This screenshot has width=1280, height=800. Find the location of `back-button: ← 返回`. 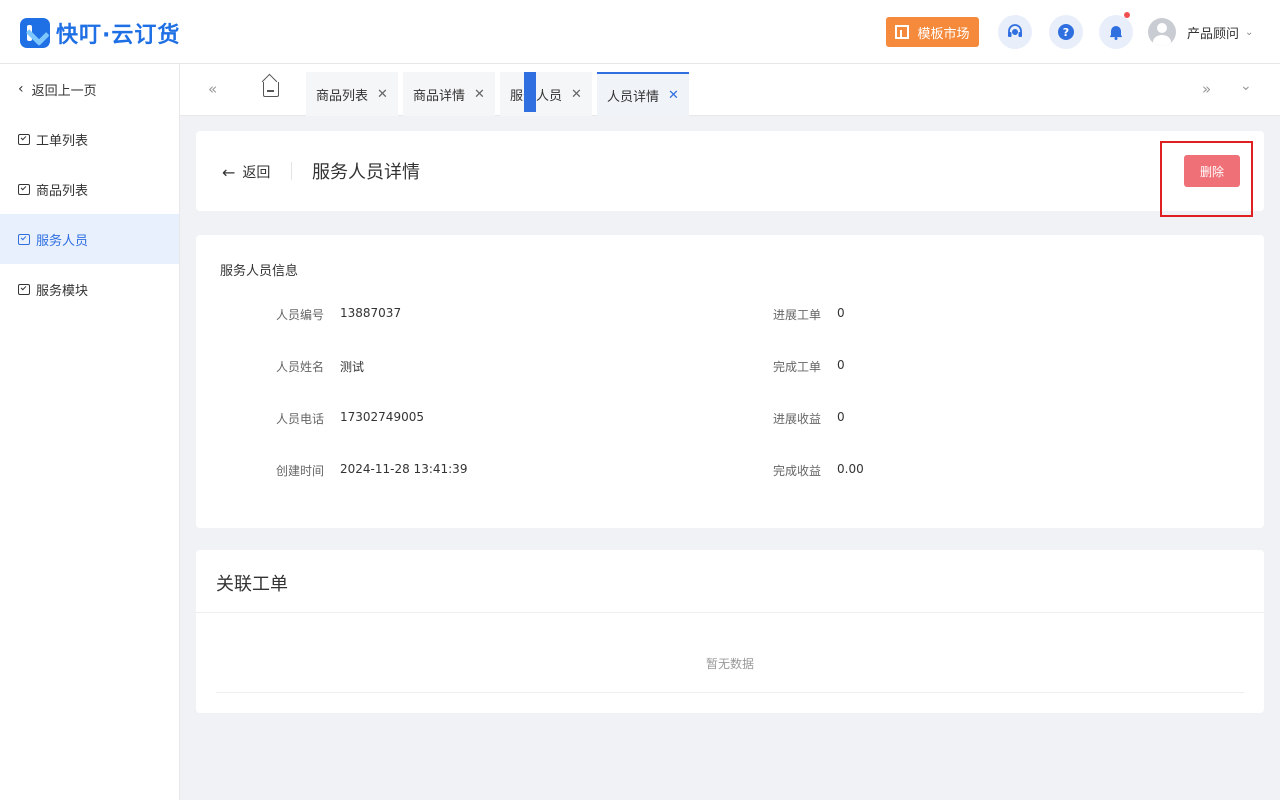

back-button: ← 返回 is located at coordinates (246, 172).